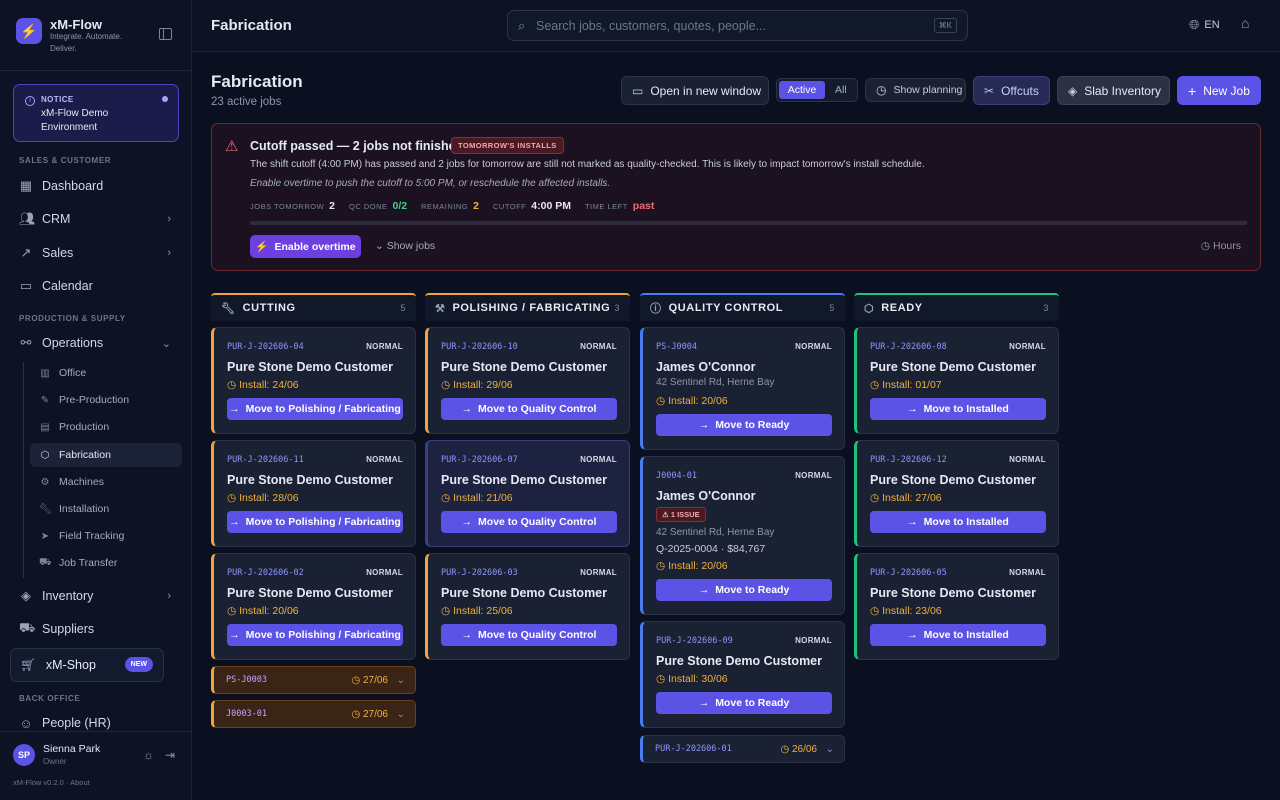  What do you see at coordinates (170, 755) in the screenshot?
I see `logout-icon: ⇥` at bounding box center [170, 755].